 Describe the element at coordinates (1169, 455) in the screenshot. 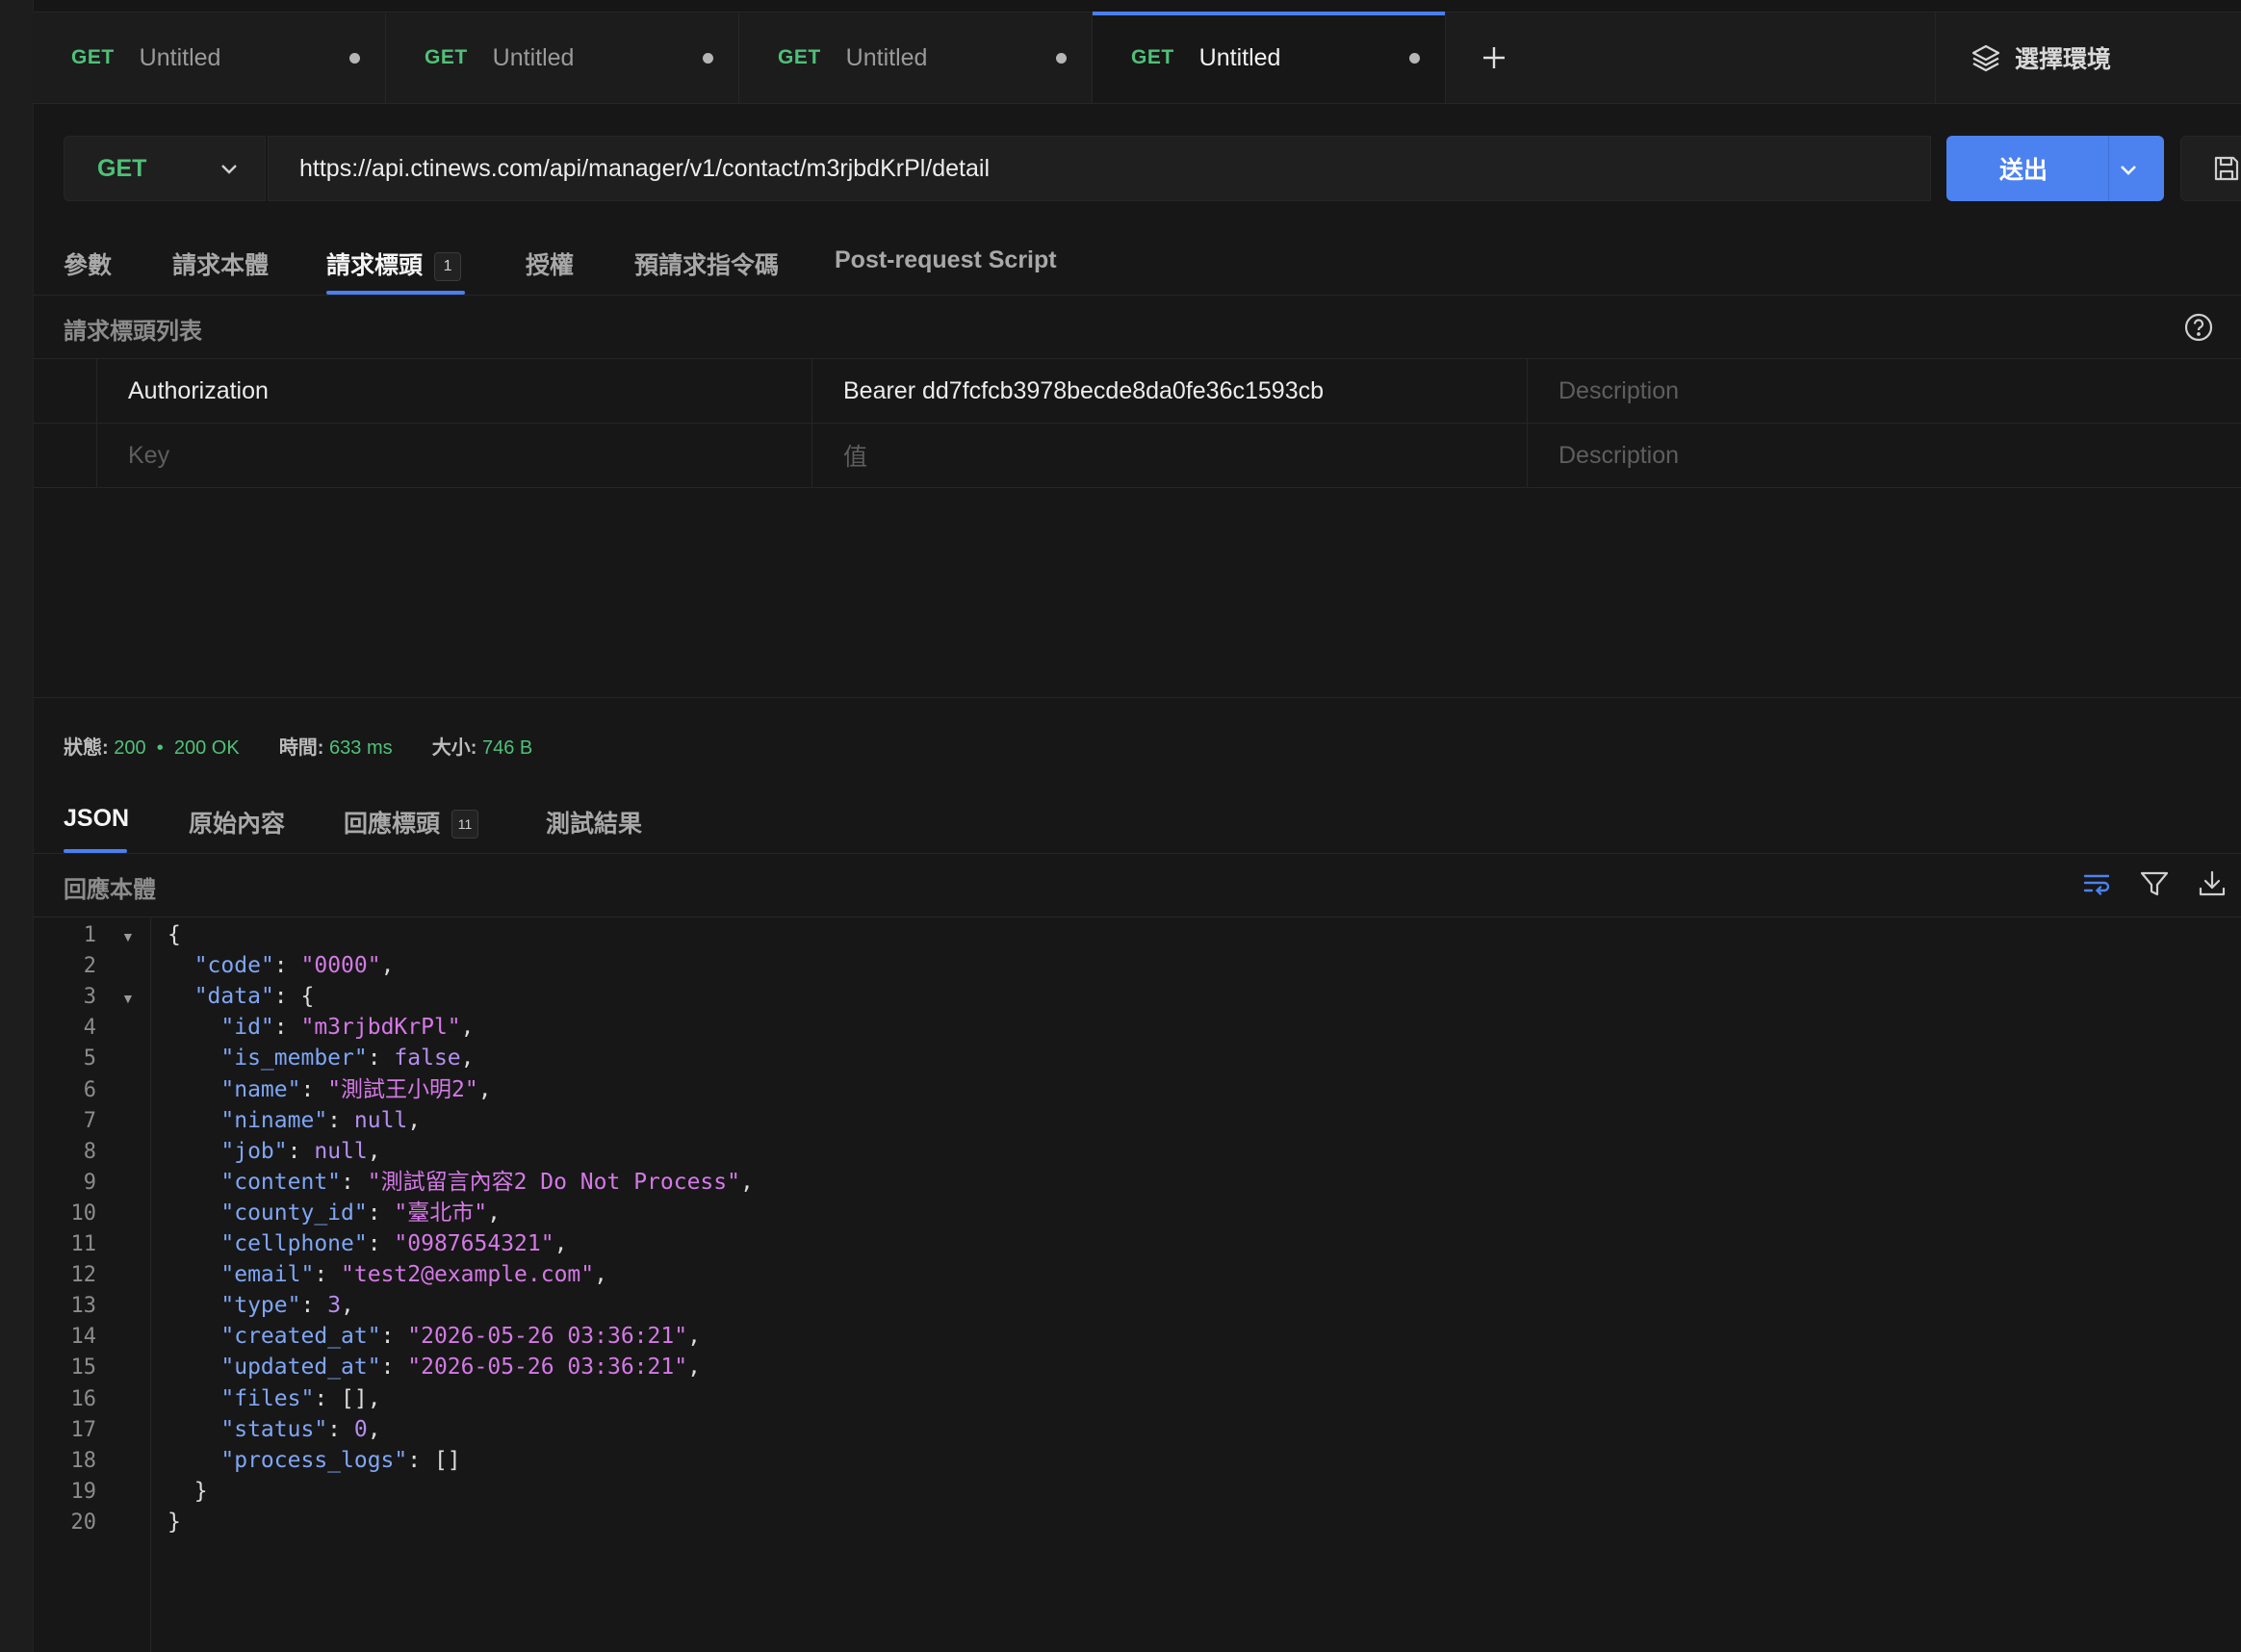

I see `new-value-input: 值` at that location.